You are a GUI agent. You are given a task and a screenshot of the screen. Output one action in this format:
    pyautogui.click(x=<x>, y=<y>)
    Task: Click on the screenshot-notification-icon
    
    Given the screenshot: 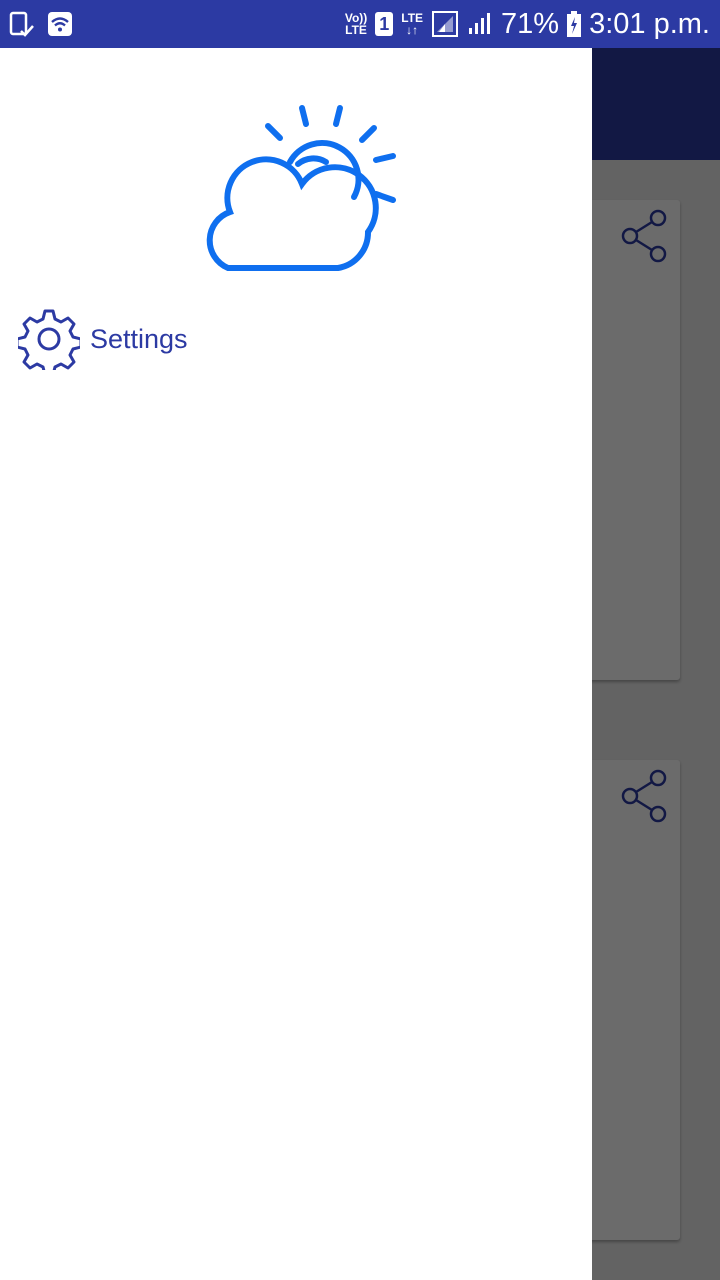 What is the action you would take?
    pyautogui.click(x=21, y=24)
    